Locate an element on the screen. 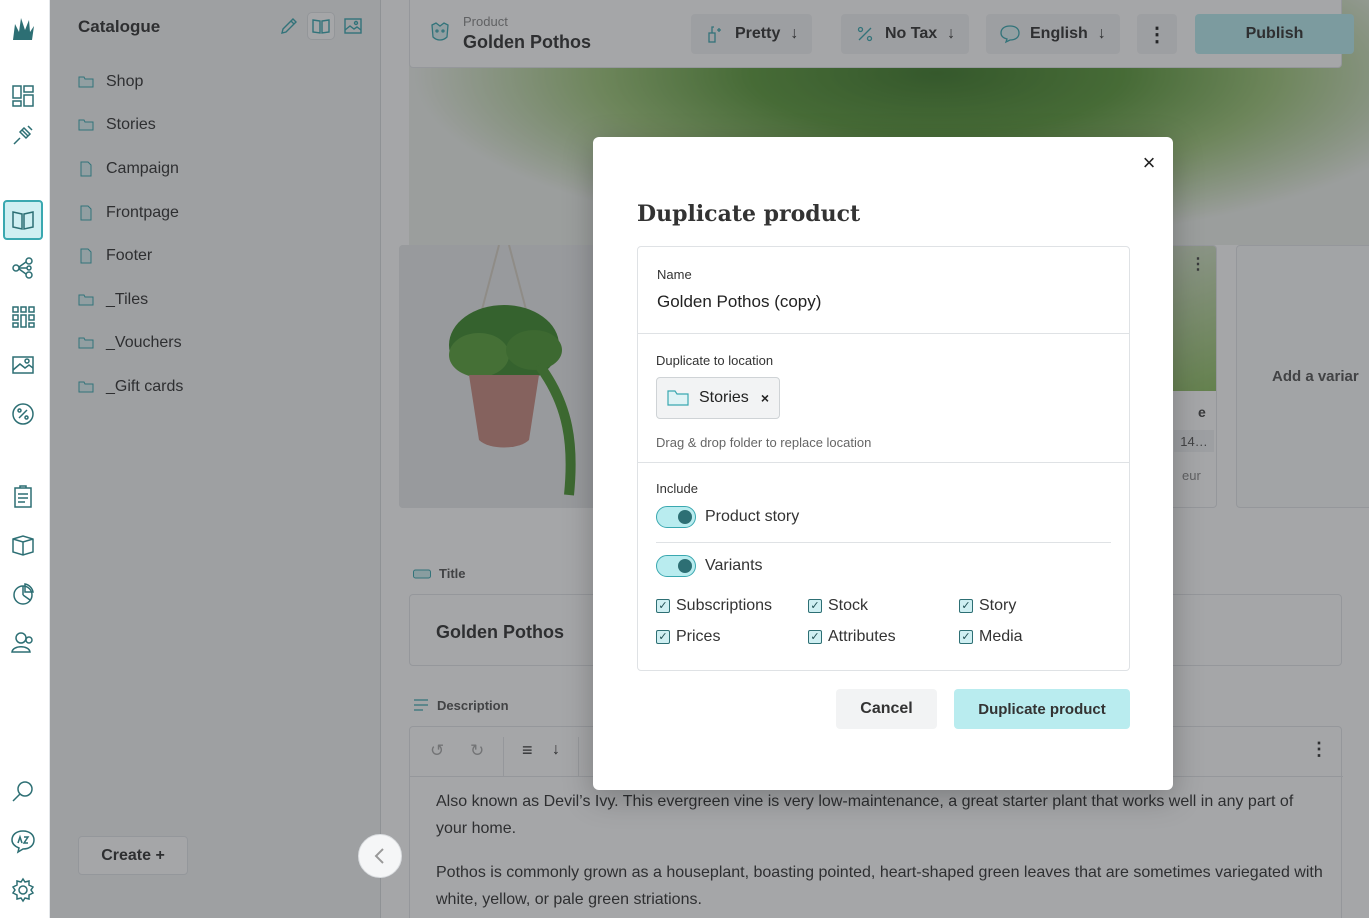  search-icon is located at coordinates (23, 792).